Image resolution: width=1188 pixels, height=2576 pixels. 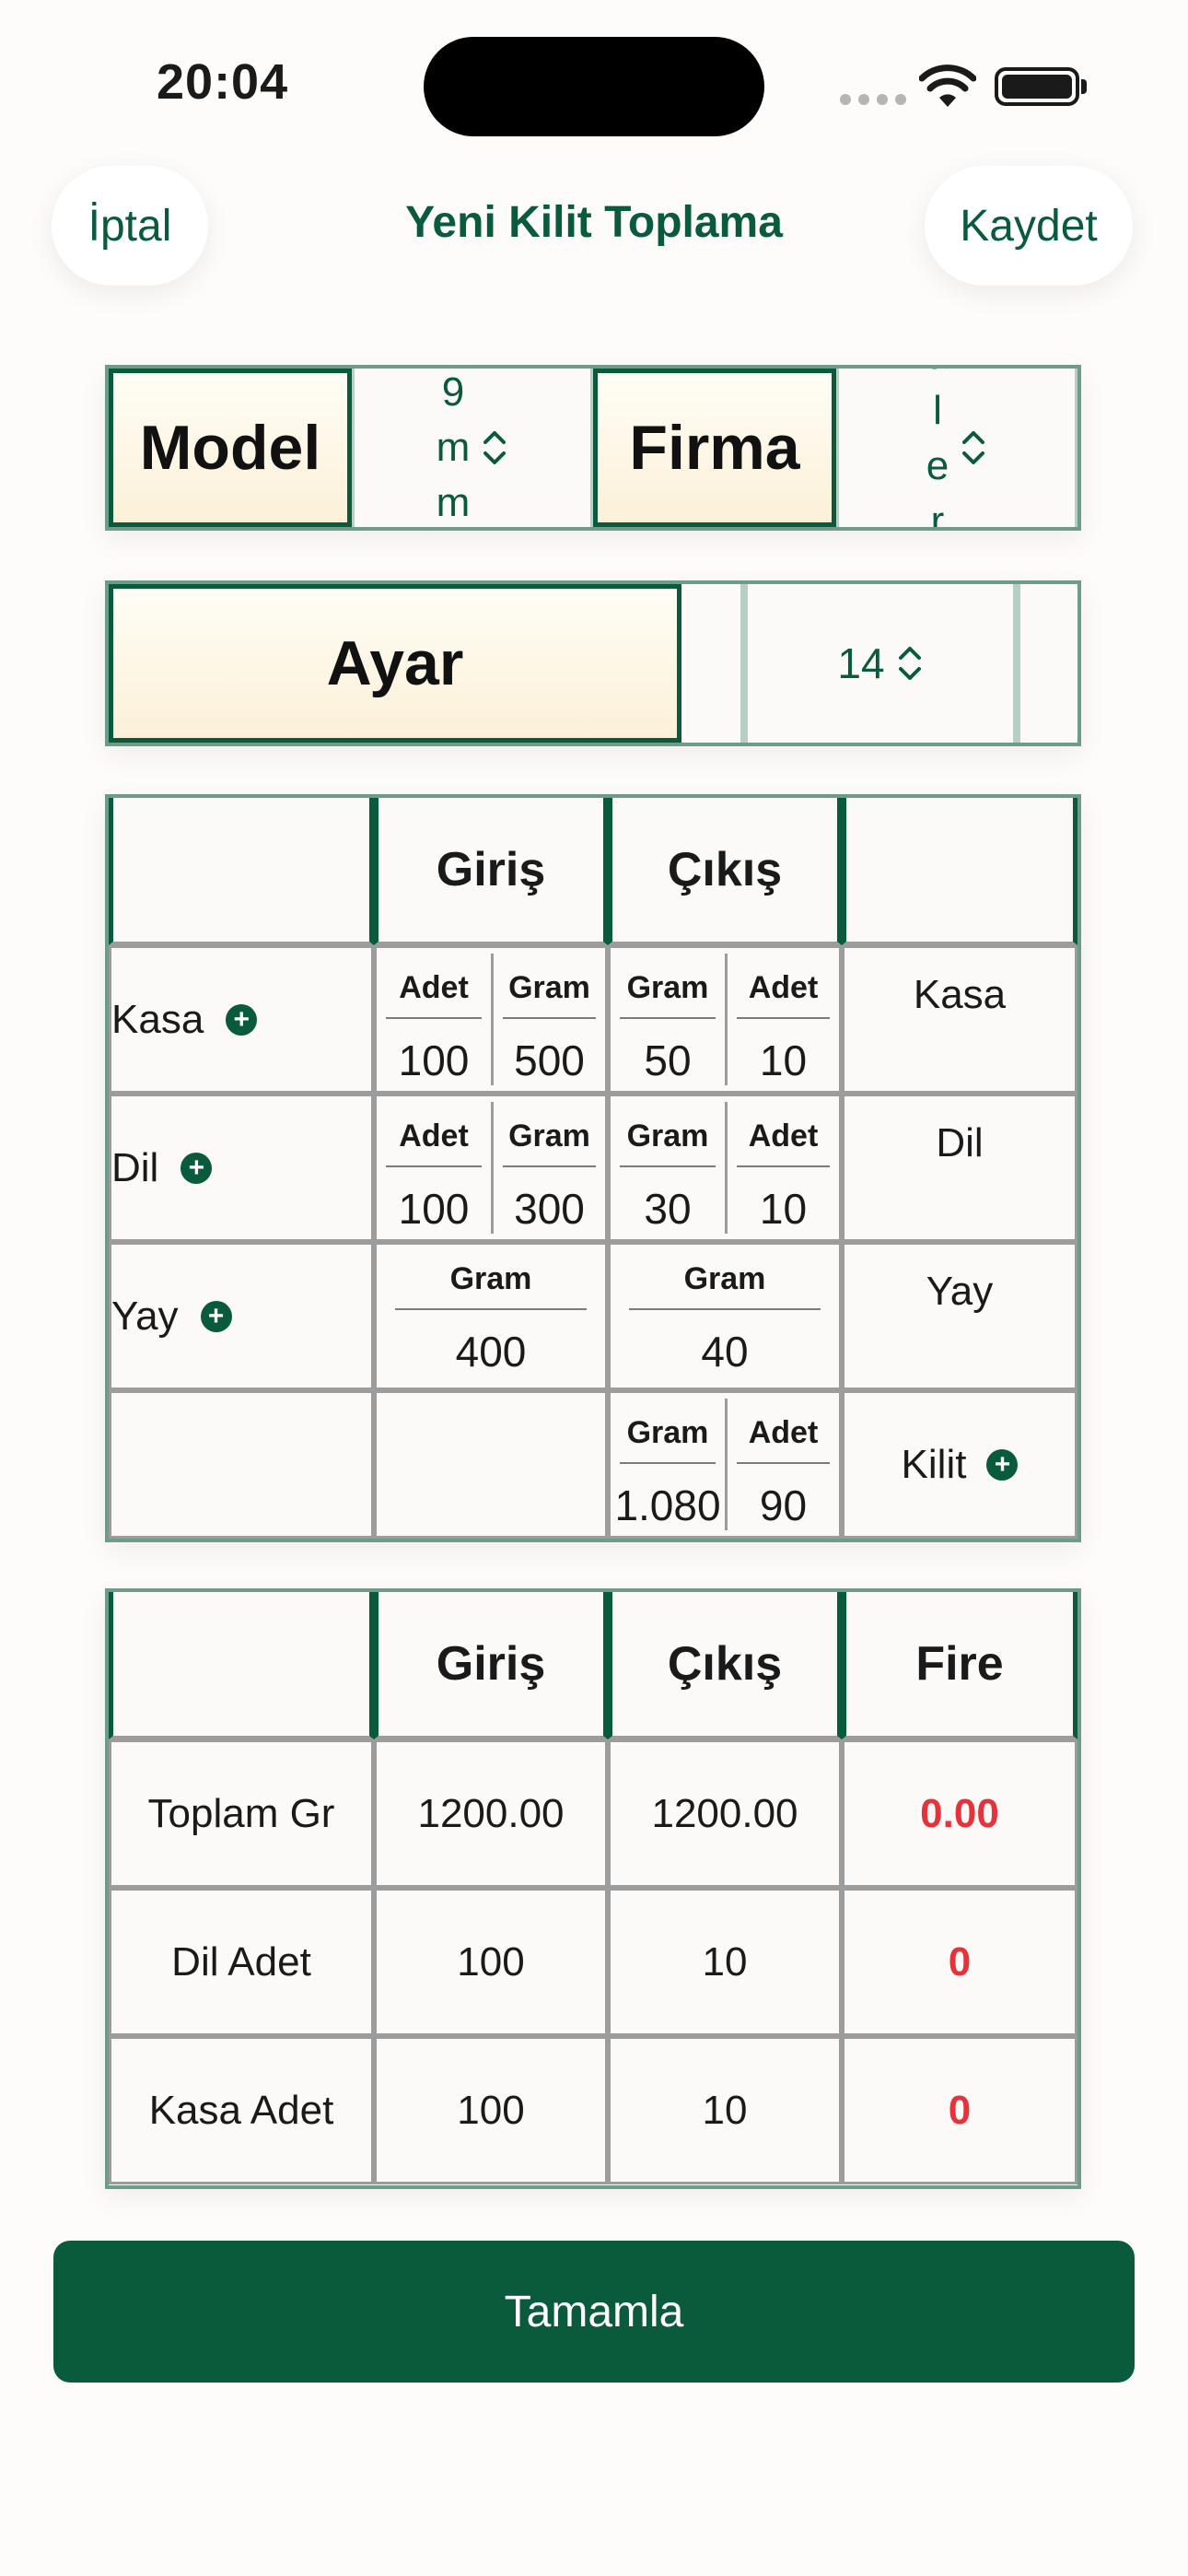 I want to click on entry-header-giris: Giriş, so click(x=491, y=871).